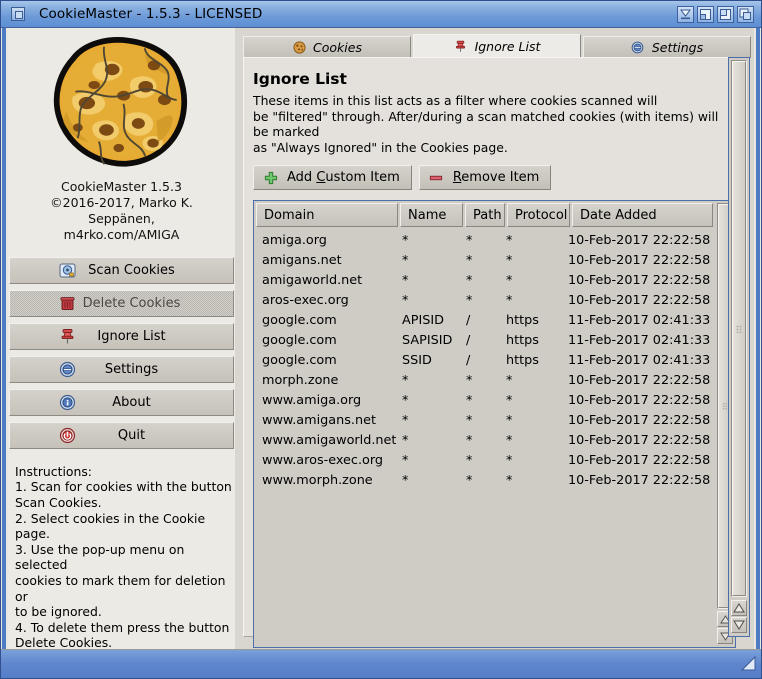 The width and height of the screenshot is (762, 679). What do you see at coordinates (381, 663) in the screenshot?
I see `window-bottom-bar` at bounding box center [381, 663].